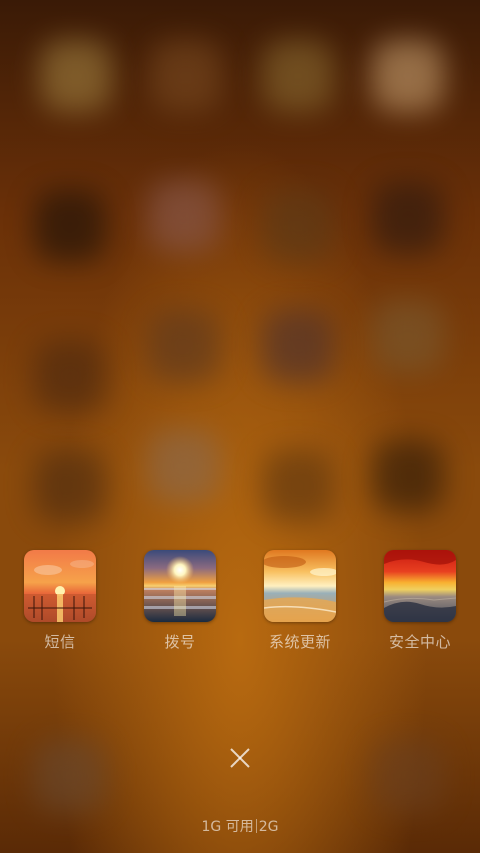 This screenshot has width=480, height=853. What do you see at coordinates (299, 642) in the screenshot?
I see `app-label: 系统更新` at bounding box center [299, 642].